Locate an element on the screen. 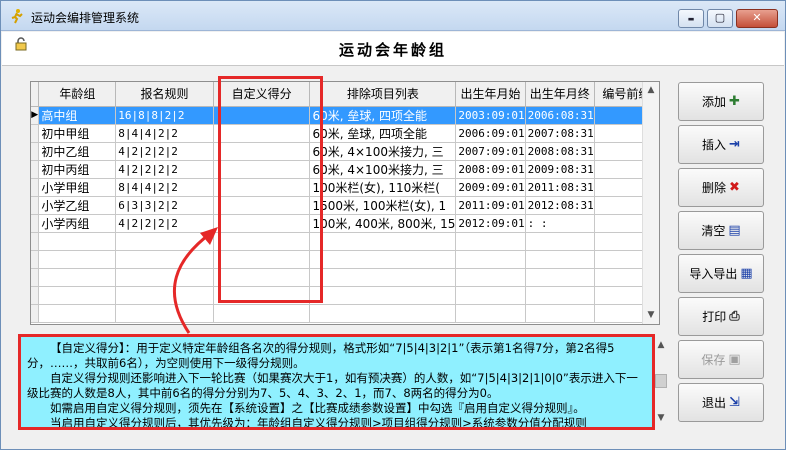  clear-button: 清空 ▤ is located at coordinates (721, 230).